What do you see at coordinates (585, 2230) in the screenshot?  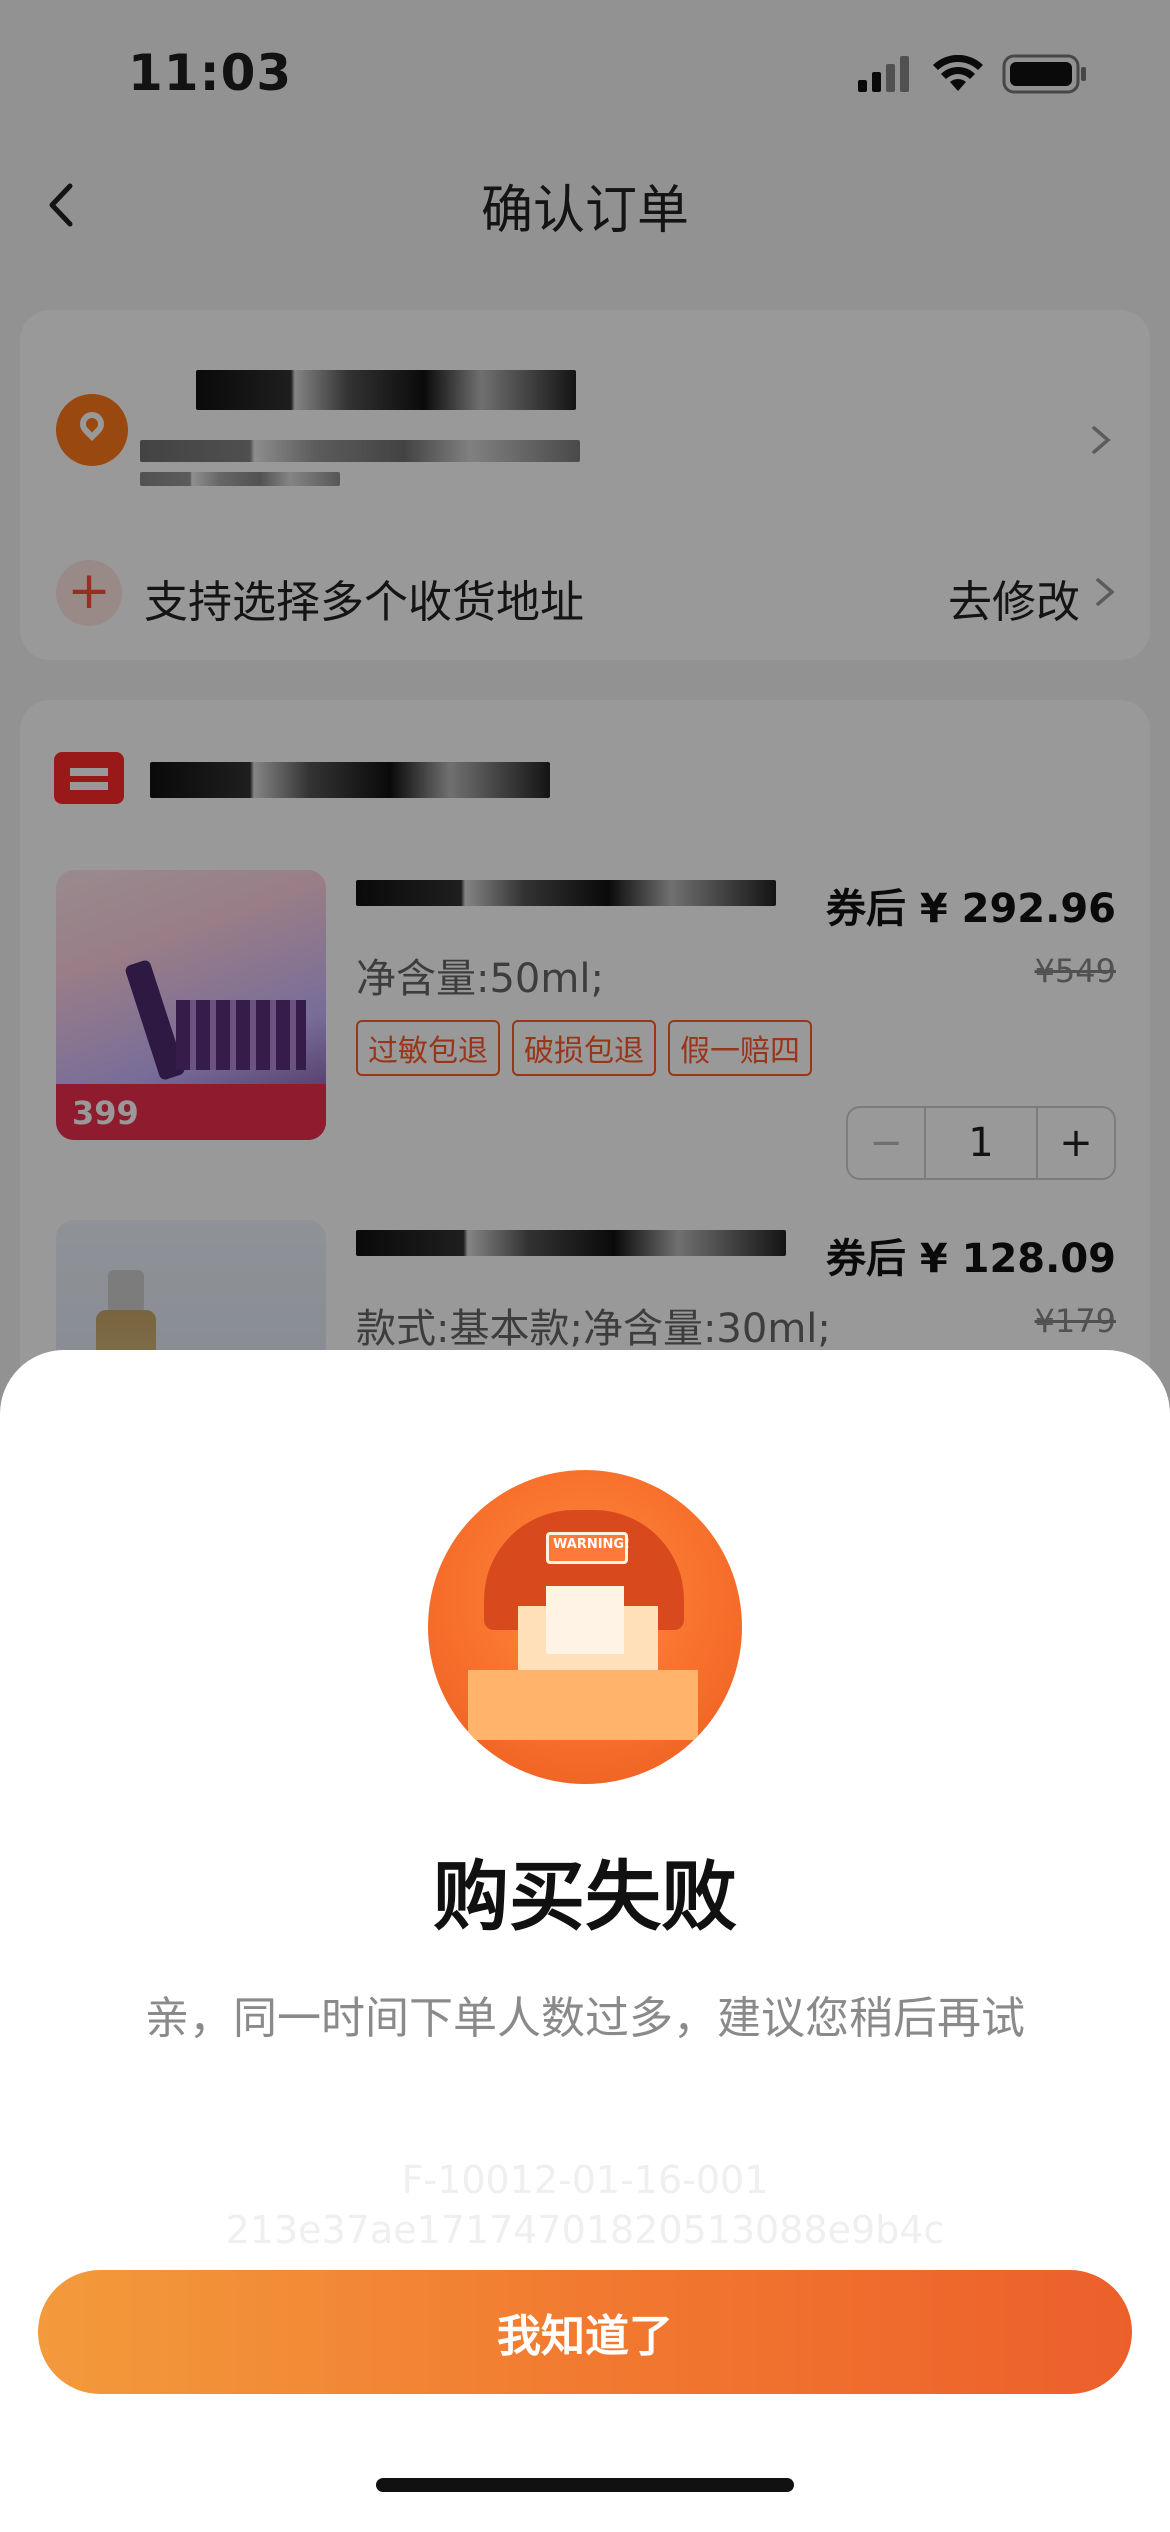 I see `trace-id: 213e37ae17174701820513088e9b4c` at bounding box center [585, 2230].